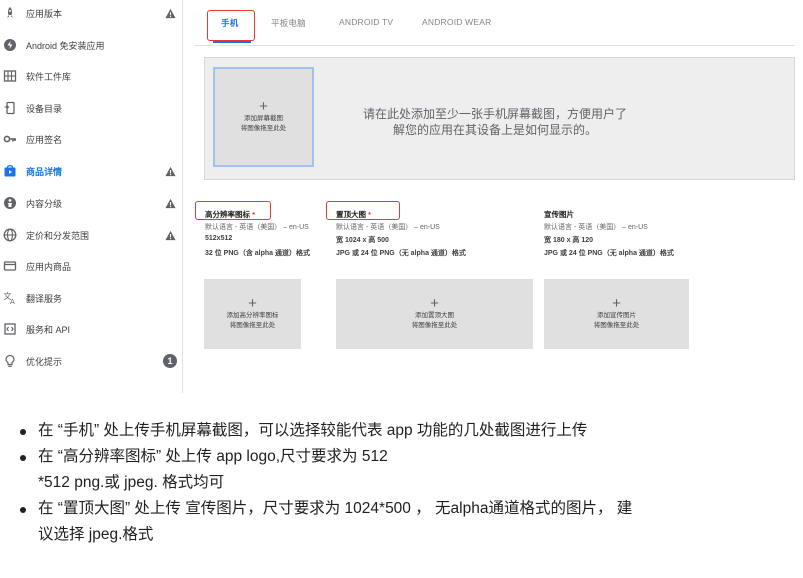  What do you see at coordinates (96, 534) in the screenshot?
I see `note-line: 议选择 jpeg.格式` at bounding box center [96, 534].